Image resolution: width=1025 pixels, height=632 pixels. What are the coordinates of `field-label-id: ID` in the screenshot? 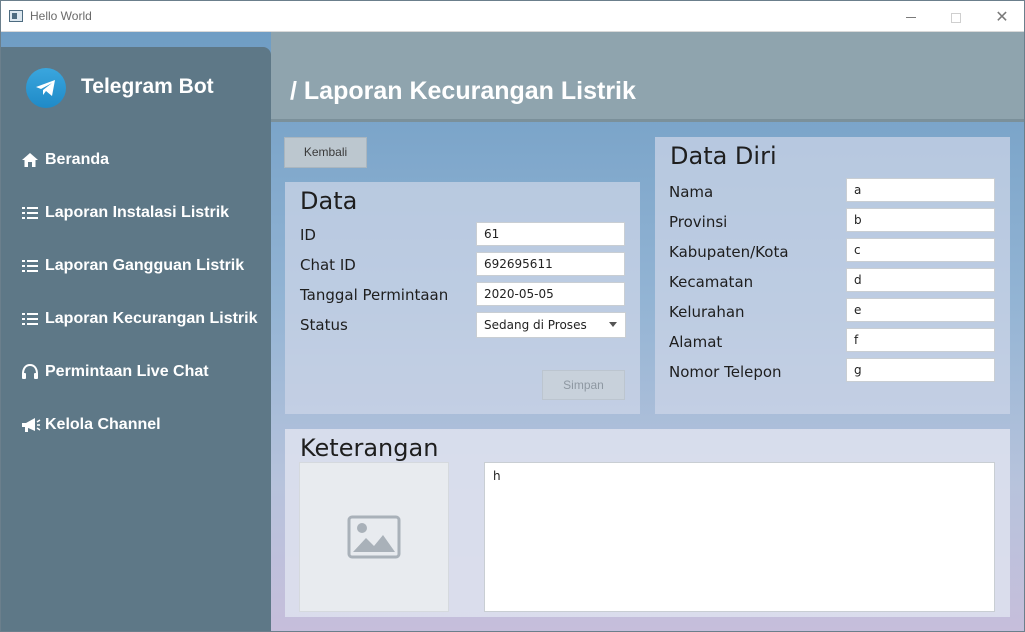 It's located at (308, 235).